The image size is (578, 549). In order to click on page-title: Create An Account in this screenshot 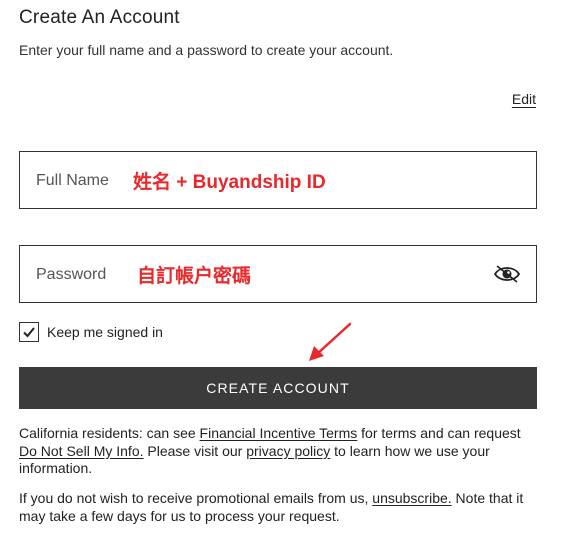, I will do `click(99, 17)`.